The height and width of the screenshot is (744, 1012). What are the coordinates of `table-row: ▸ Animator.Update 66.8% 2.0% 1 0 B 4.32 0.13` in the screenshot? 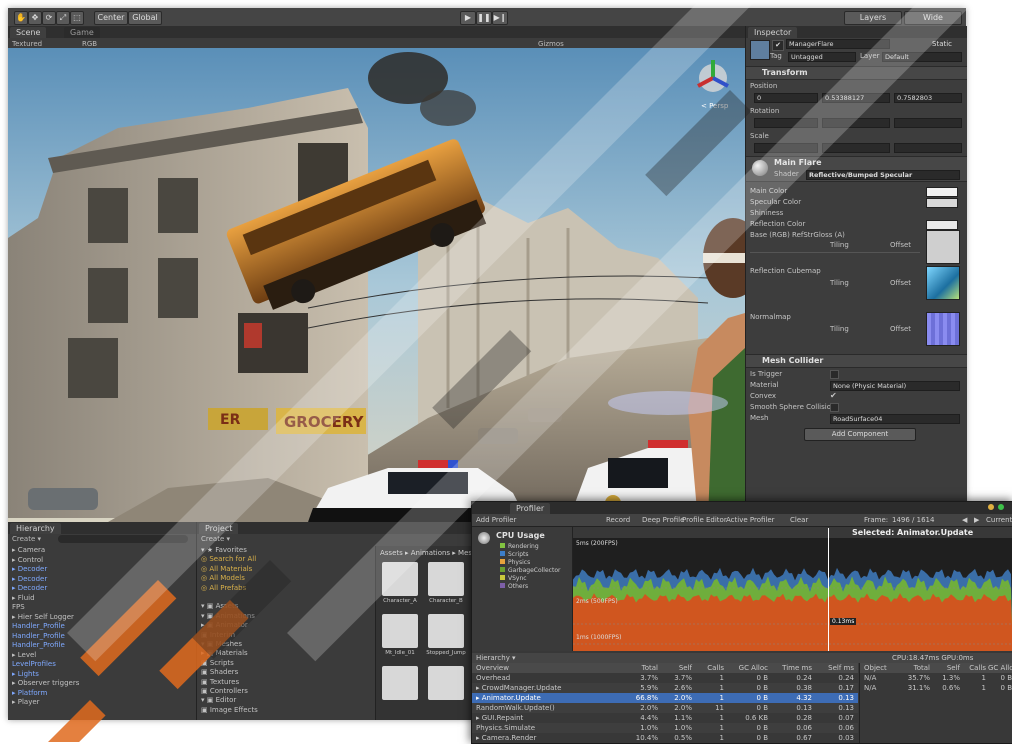 It's located at (665, 698).